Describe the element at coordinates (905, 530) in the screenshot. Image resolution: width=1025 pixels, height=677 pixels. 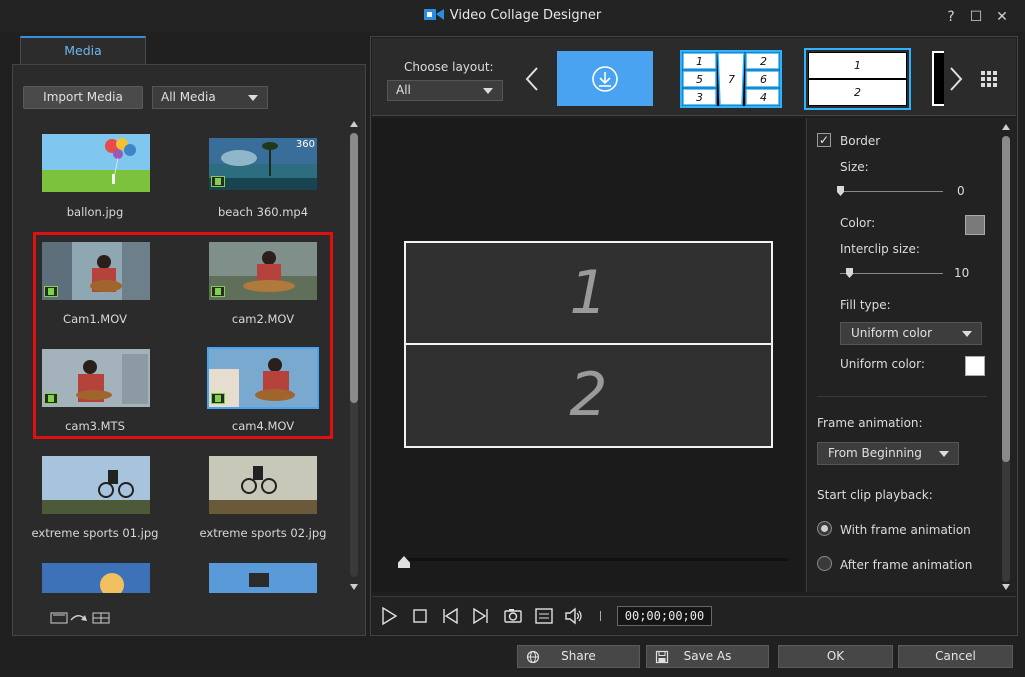
I see `with-frame-animation-label: With frame animation` at that location.